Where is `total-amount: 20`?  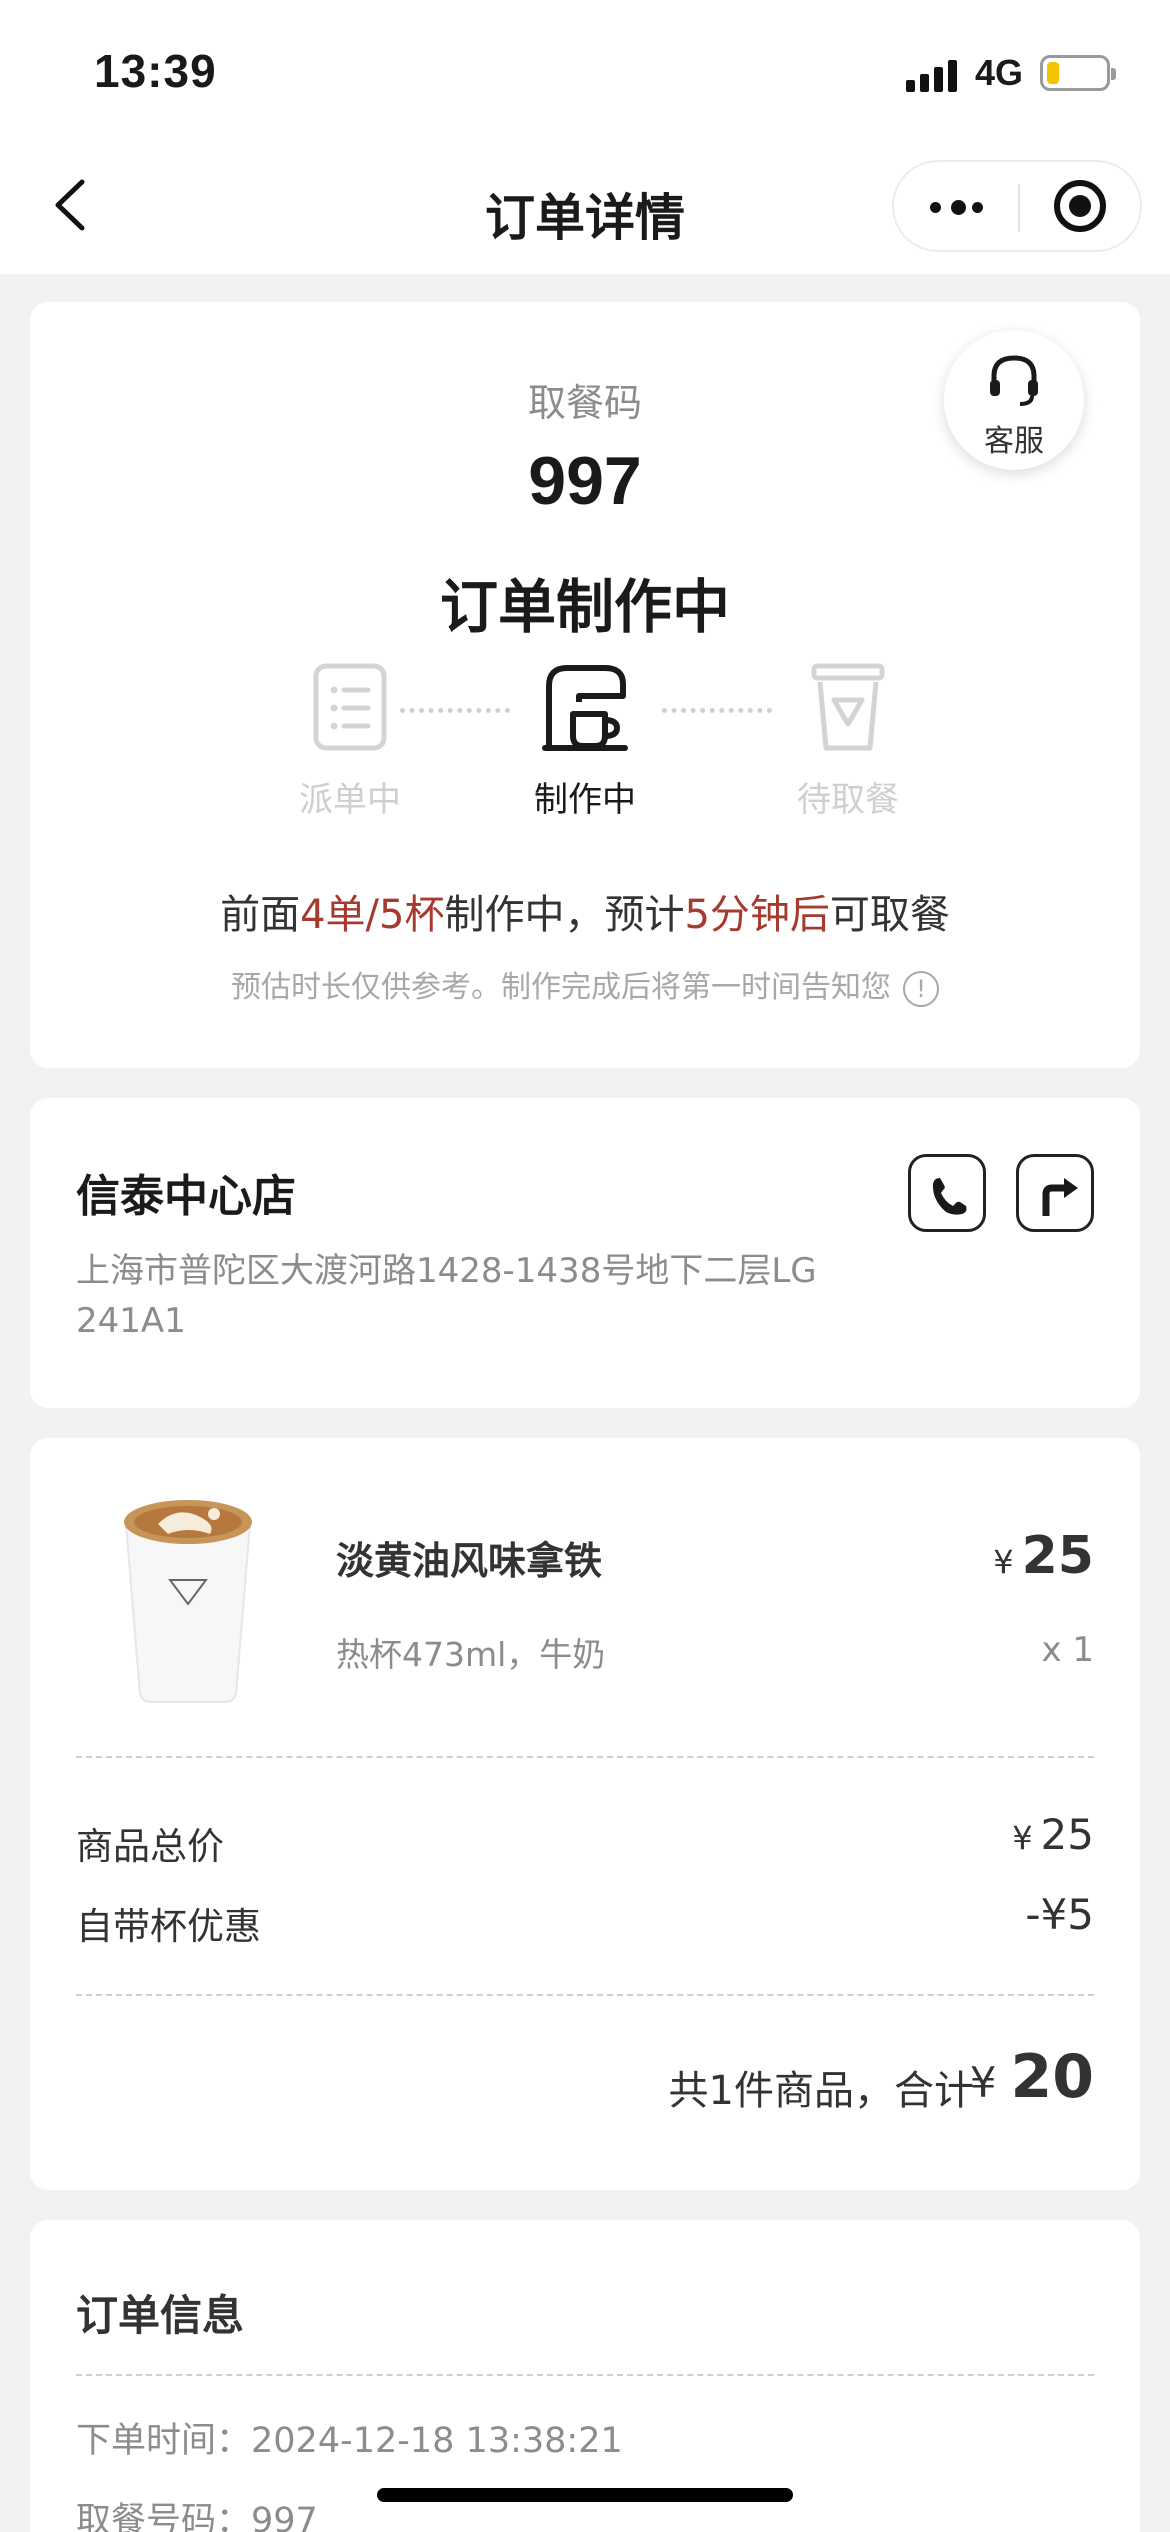
total-amount: 20 is located at coordinates (1052, 2077).